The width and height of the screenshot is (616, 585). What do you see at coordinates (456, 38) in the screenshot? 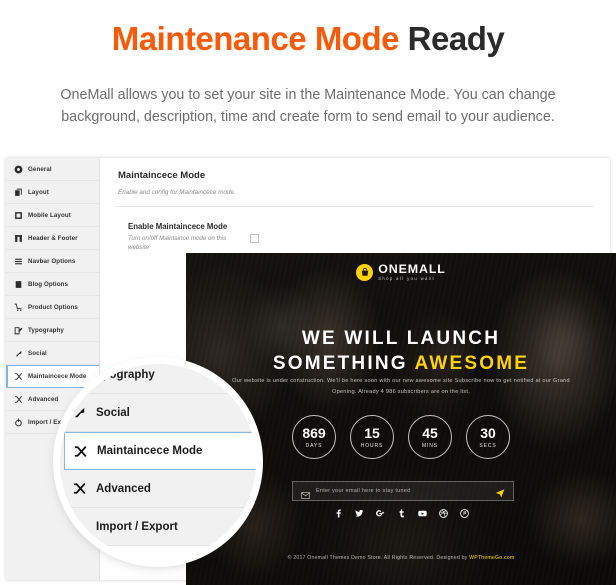
I see `page-title-rest: Ready` at bounding box center [456, 38].